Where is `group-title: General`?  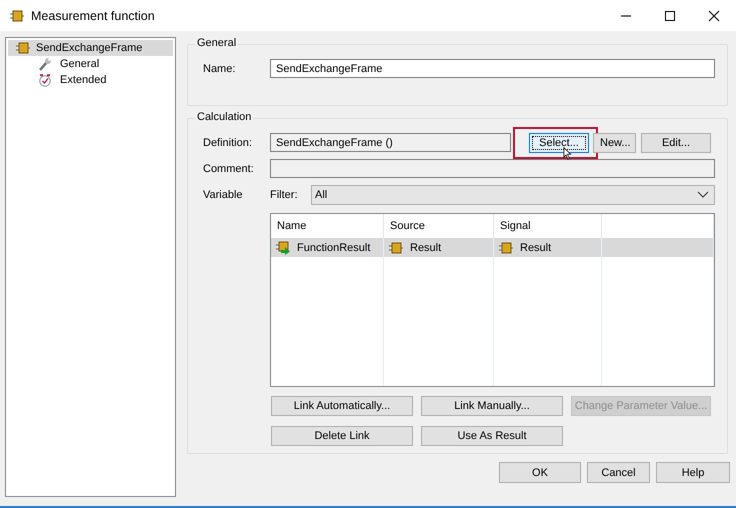
group-title: General is located at coordinates (216, 43).